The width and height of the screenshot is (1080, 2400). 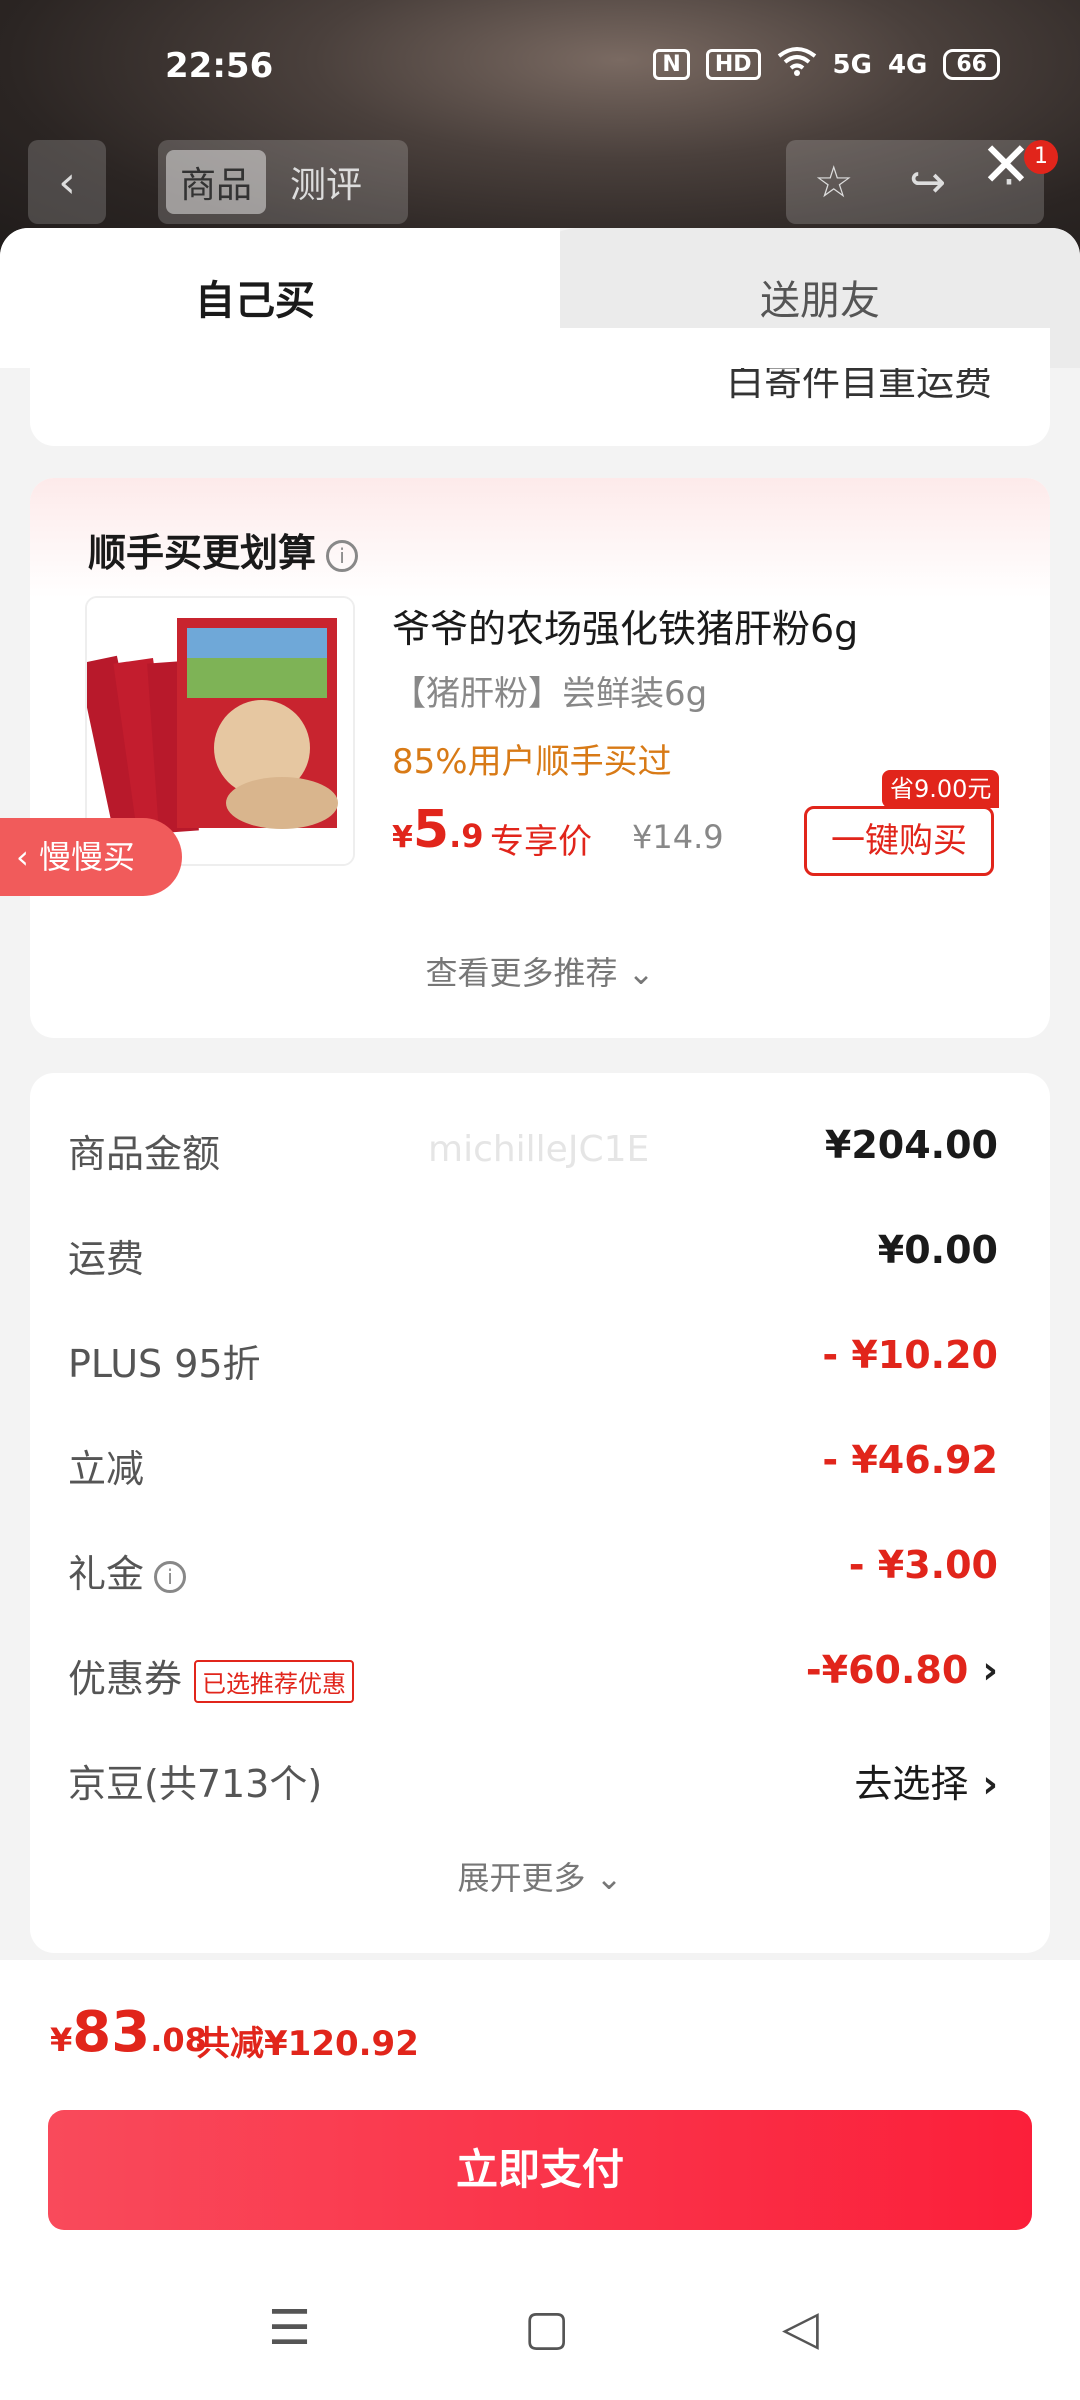 What do you see at coordinates (202, 553) in the screenshot?
I see `bundle-title-text: 顺手买更划算` at bounding box center [202, 553].